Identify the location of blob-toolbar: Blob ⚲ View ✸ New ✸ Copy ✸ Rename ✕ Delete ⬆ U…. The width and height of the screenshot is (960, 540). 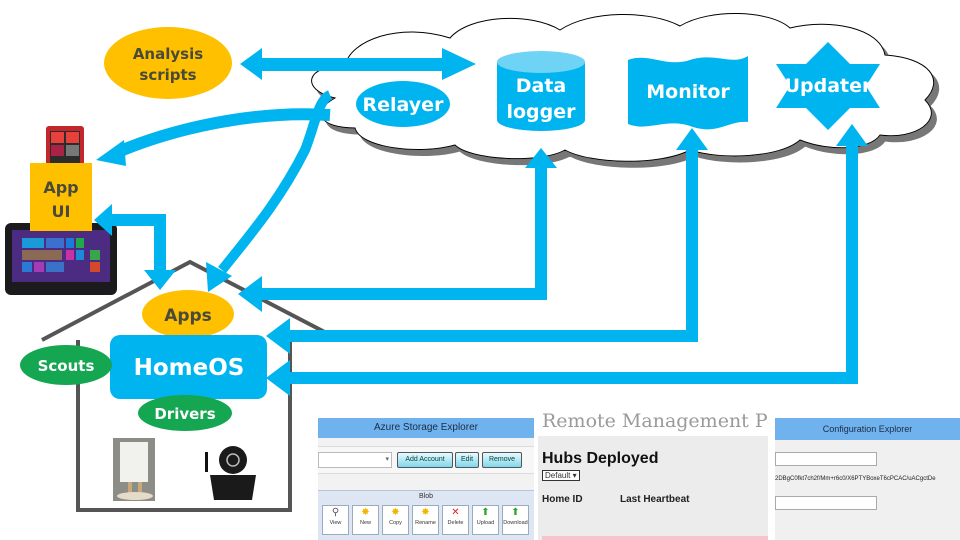
(426, 515).